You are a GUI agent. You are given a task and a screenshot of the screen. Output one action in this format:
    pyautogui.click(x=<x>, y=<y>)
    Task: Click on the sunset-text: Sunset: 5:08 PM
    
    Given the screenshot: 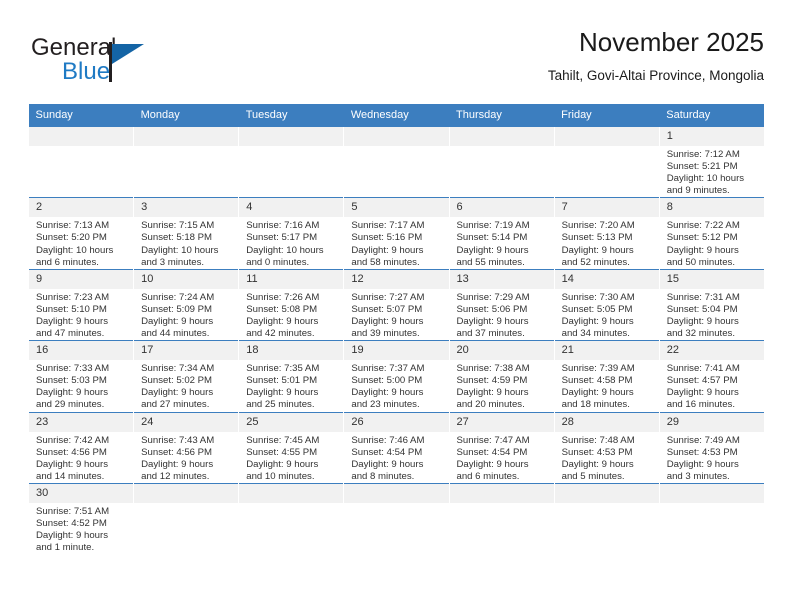 What is the action you would take?
    pyautogui.click(x=282, y=309)
    